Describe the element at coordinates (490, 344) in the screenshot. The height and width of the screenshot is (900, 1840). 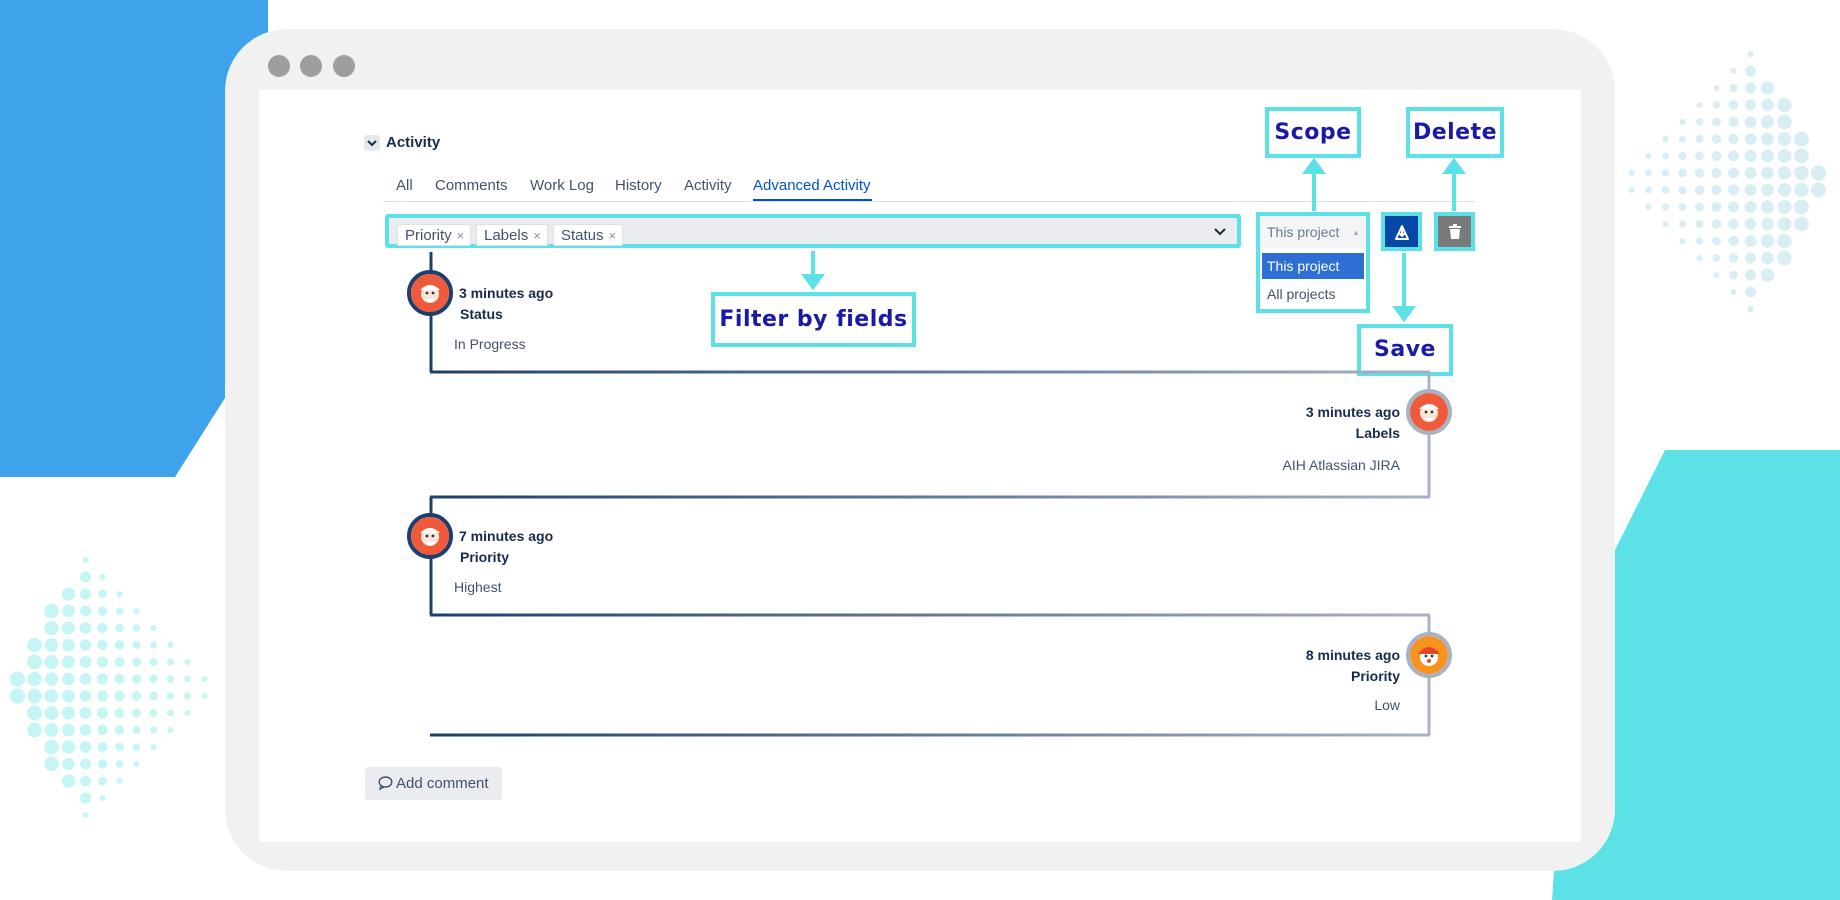
I see `entry-value: In Progress` at that location.